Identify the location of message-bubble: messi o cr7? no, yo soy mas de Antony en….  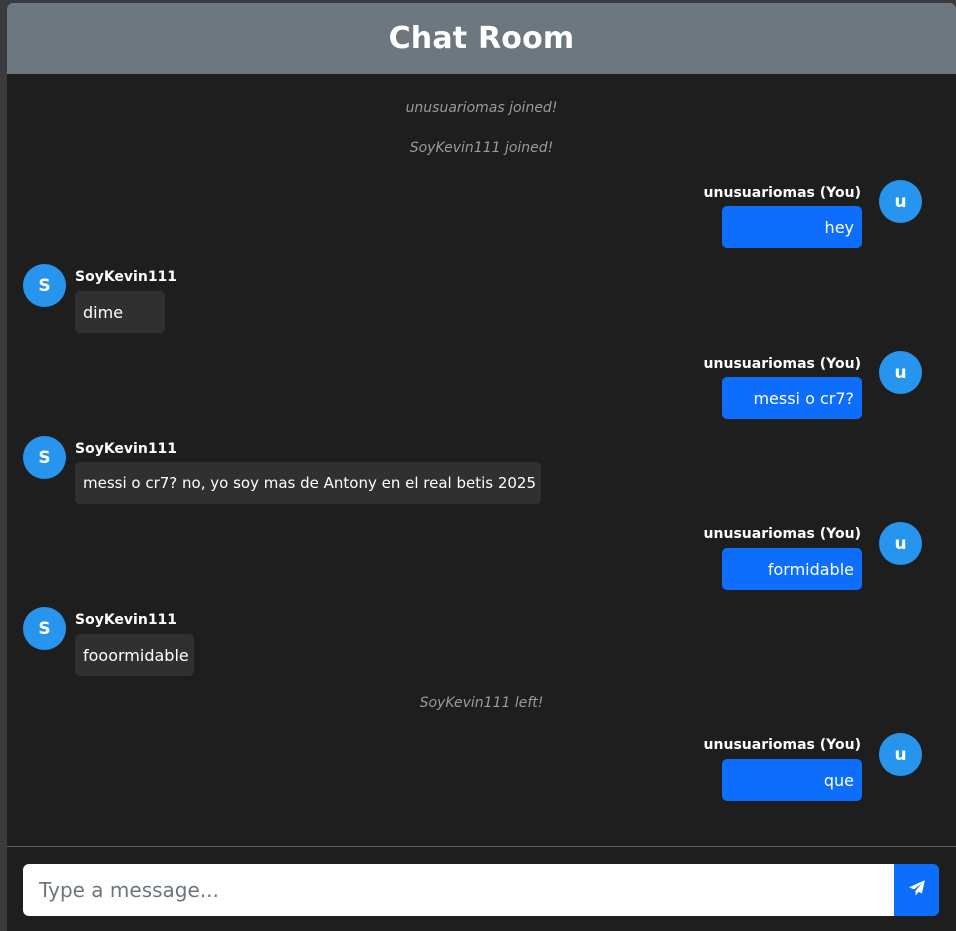
(308, 483).